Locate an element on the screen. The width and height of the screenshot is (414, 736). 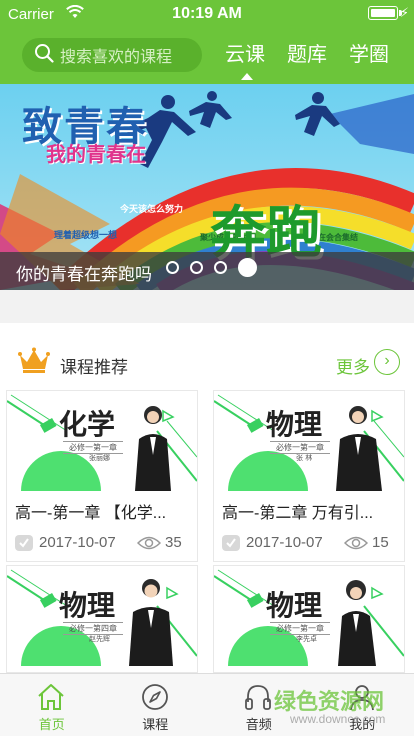
banner-subline: 我的青春在 is located at coordinates (96, 154).